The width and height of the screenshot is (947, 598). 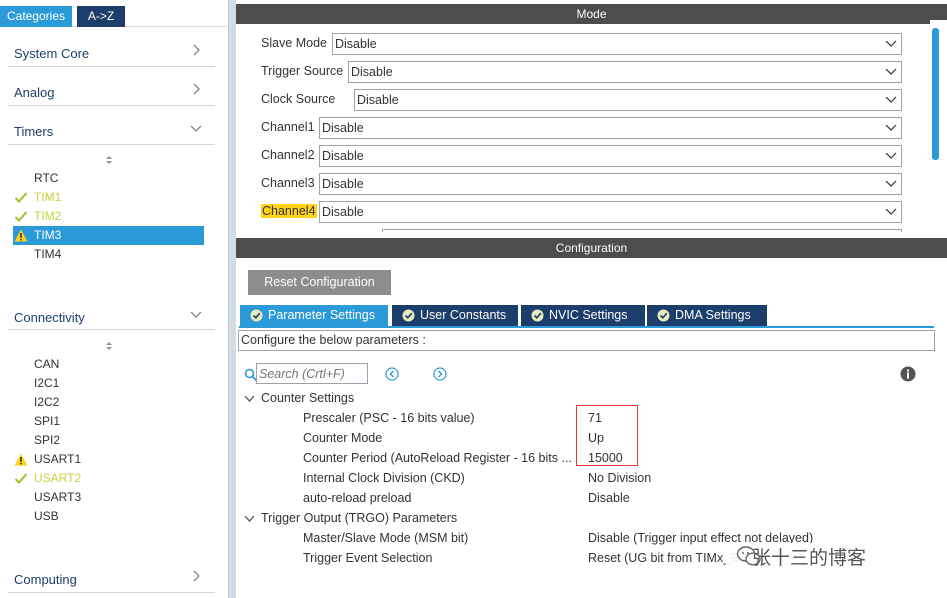 I want to click on param-value: Disable, so click(x=609, y=498).